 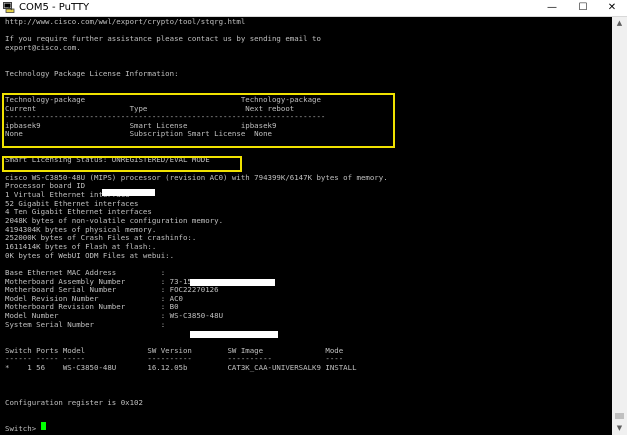 What do you see at coordinates (54, 7) in the screenshot?
I see `window-title: COM5 - PuTTY` at bounding box center [54, 7].